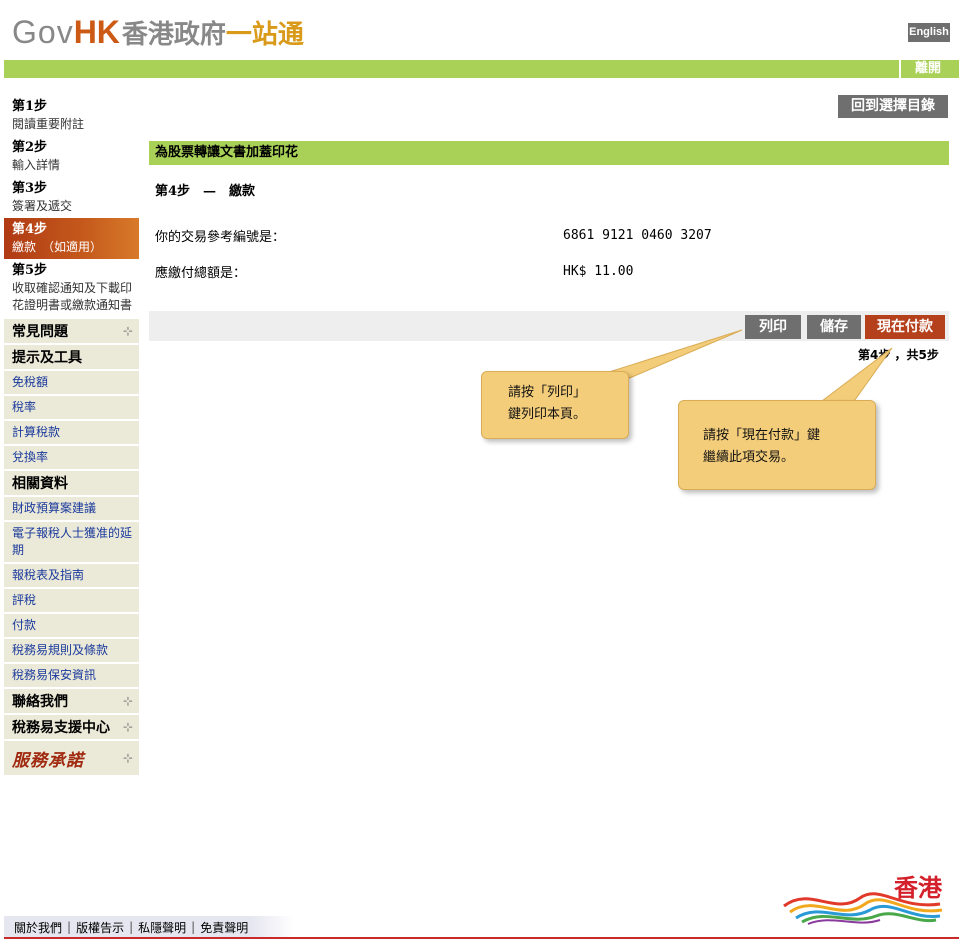 The image size is (962, 944). What do you see at coordinates (637, 235) in the screenshot?
I see `reference-number-value: 6861 9121 0460 3207` at bounding box center [637, 235].